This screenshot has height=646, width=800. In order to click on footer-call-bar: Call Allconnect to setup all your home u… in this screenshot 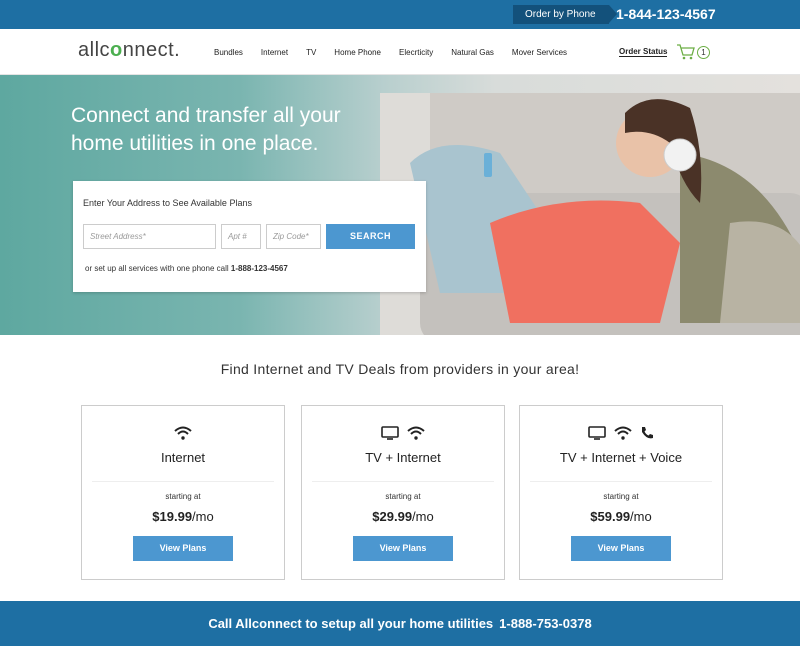, I will do `click(400, 623)`.